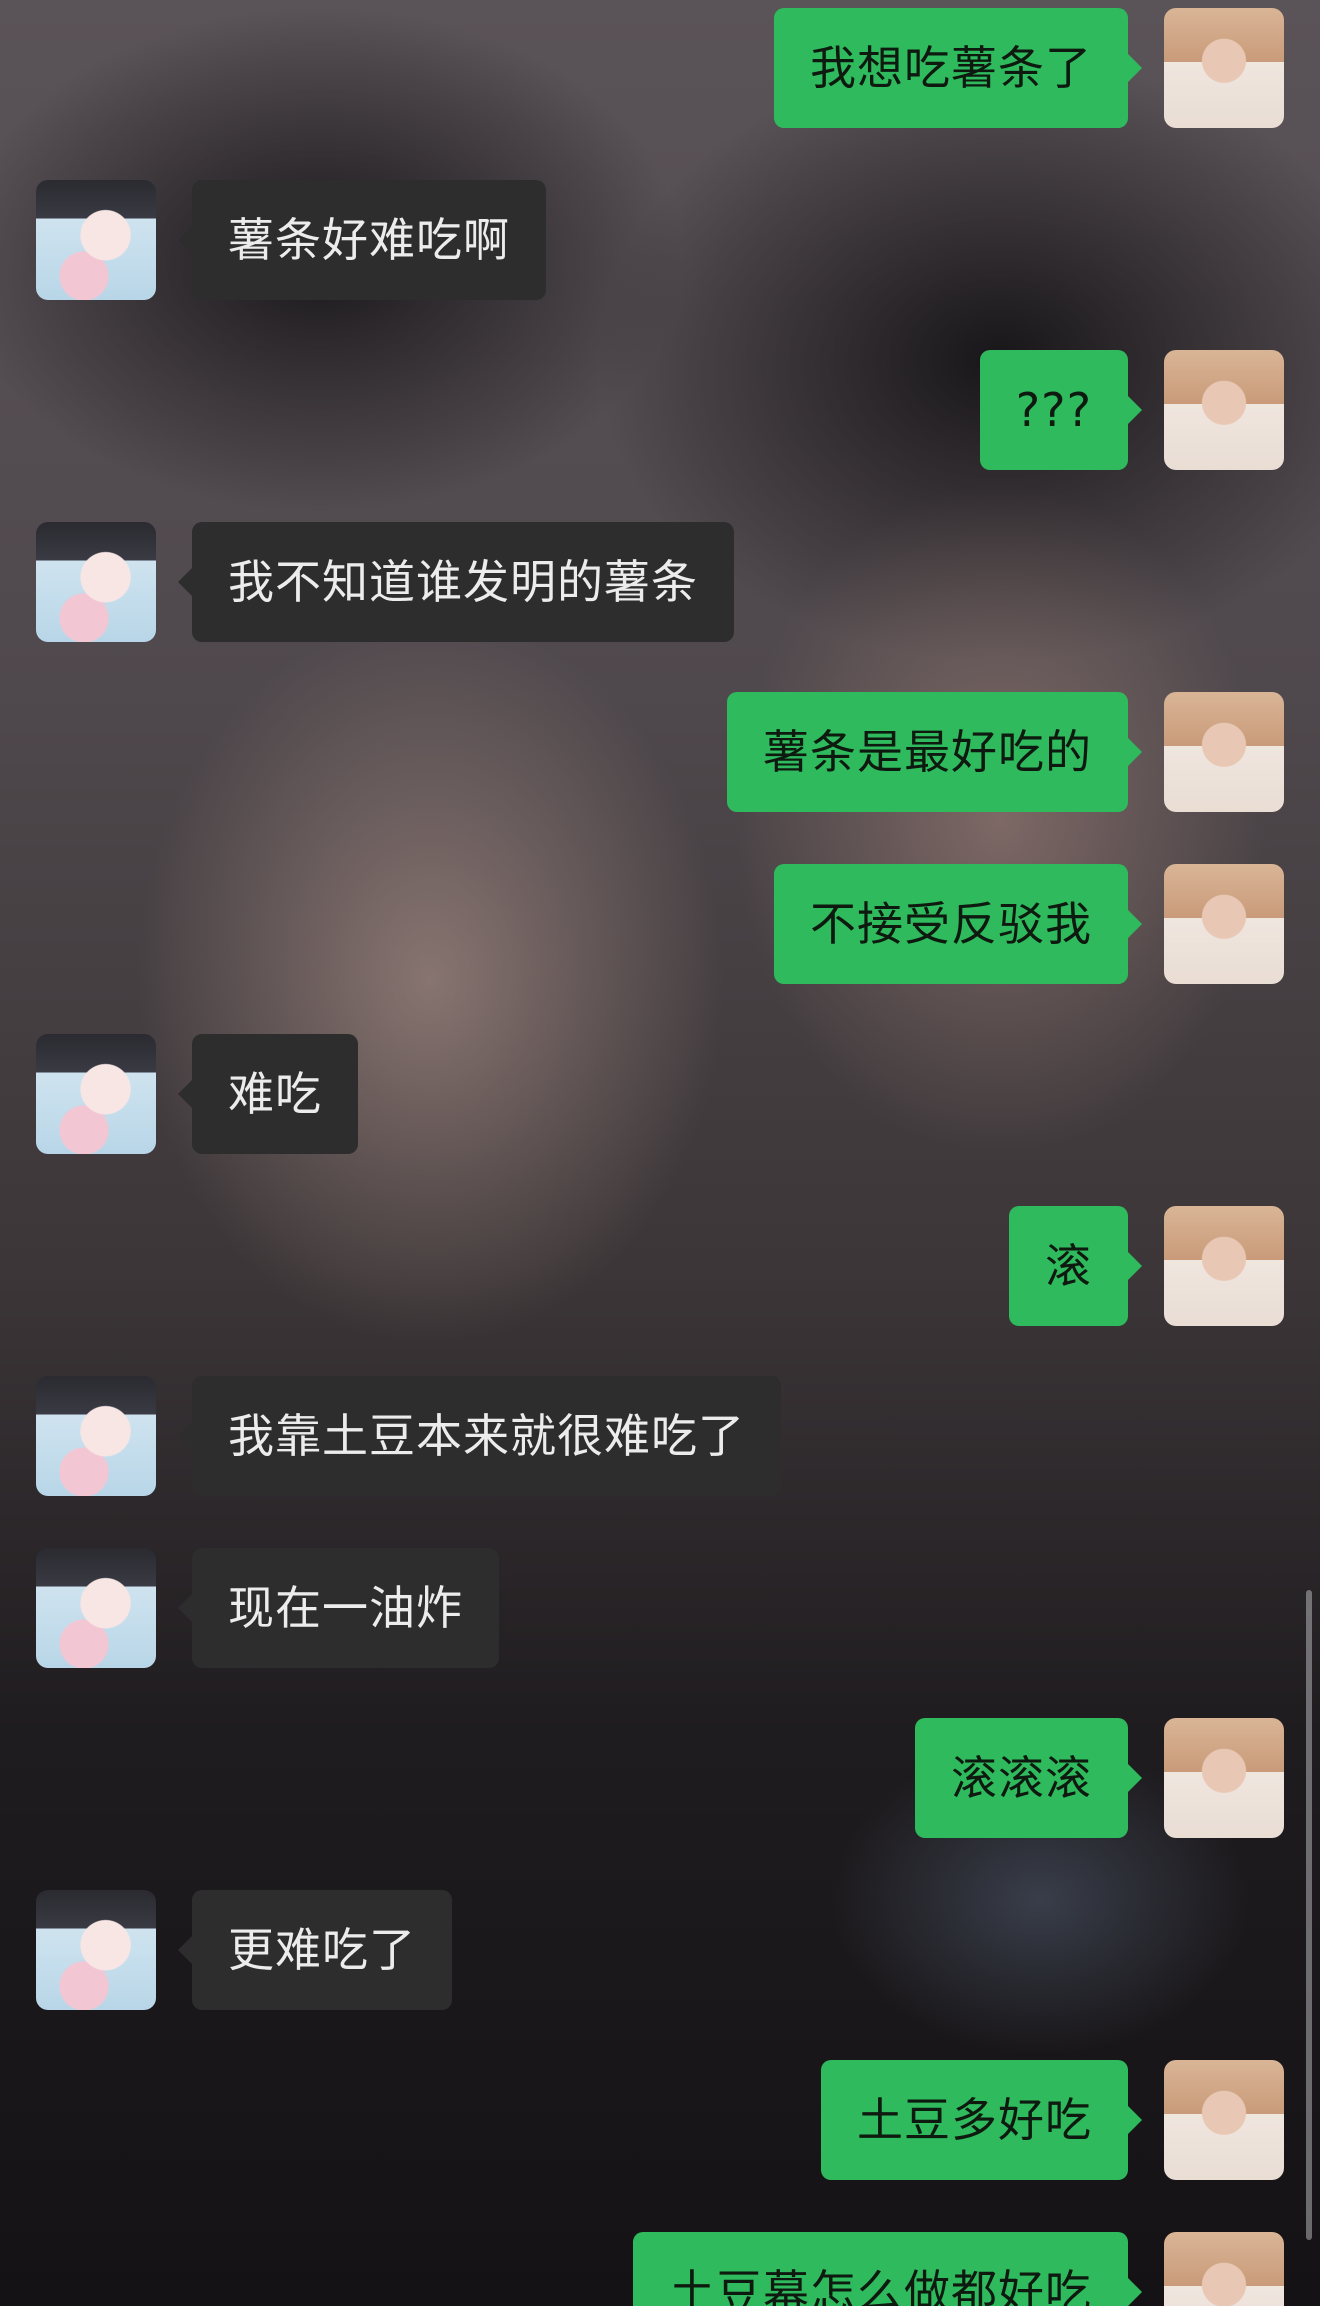 Image resolution: width=1320 pixels, height=2306 pixels. What do you see at coordinates (268, 1094) in the screenshot?
I see `message-bubble-incoming: 难吃` at bounding box center [268, 1094].